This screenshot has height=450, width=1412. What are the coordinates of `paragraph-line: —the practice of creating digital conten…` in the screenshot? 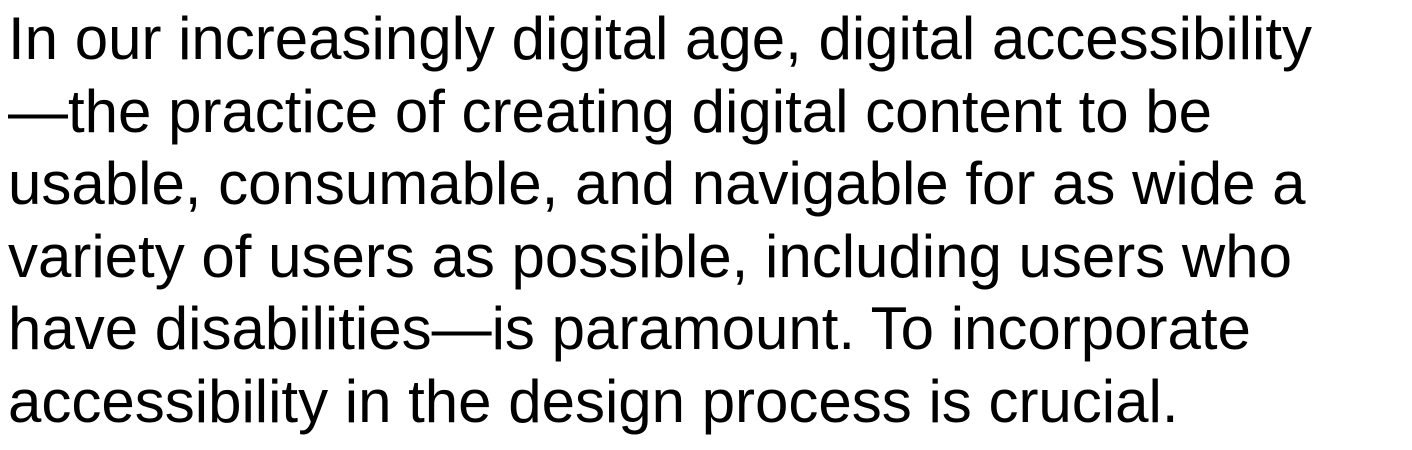 It's located at (610, 111).